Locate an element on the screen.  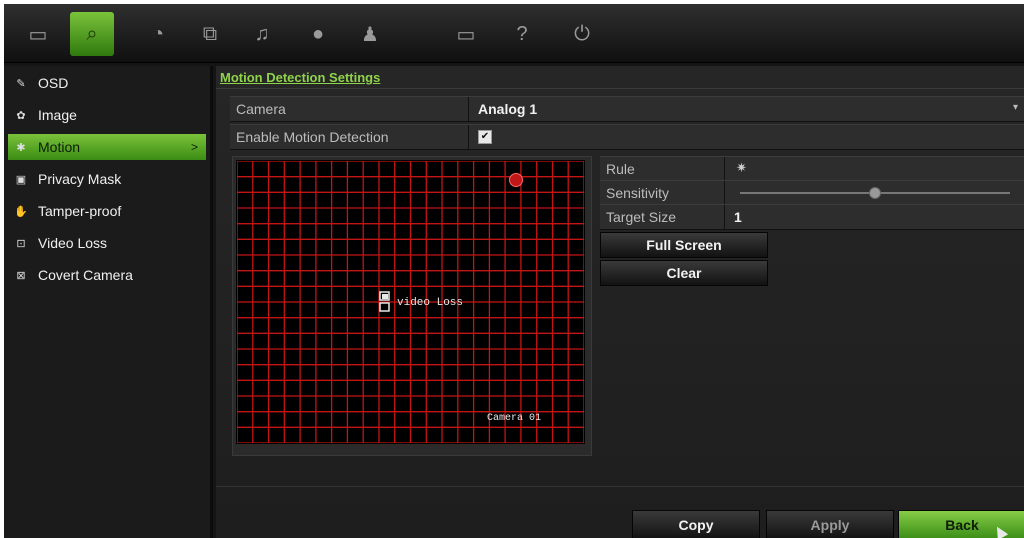
camera-select: Analog 1 is located at coordinates (507, 109).